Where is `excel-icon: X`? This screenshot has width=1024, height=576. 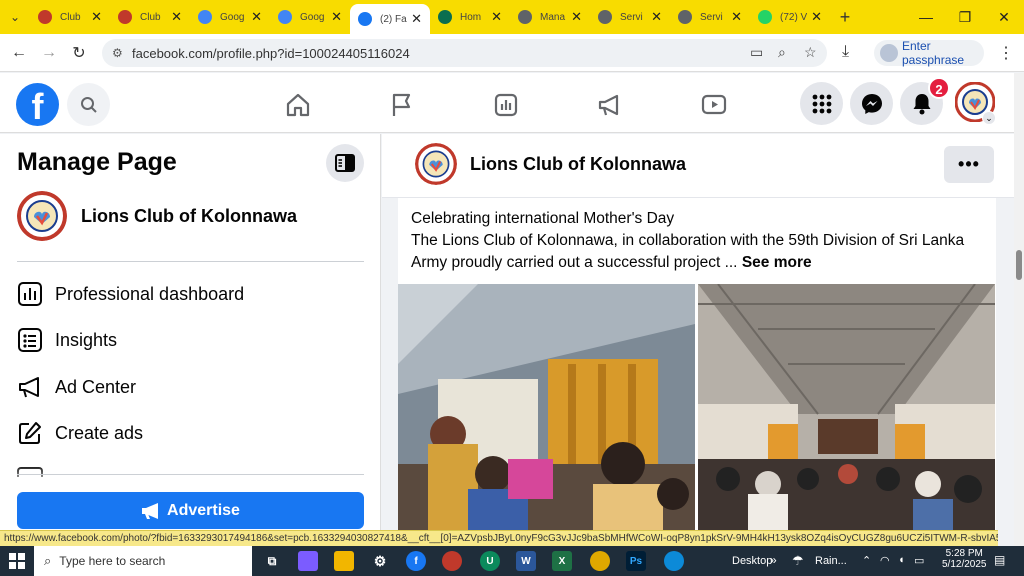 excel-icon: X is located at coordinates (562, 561).